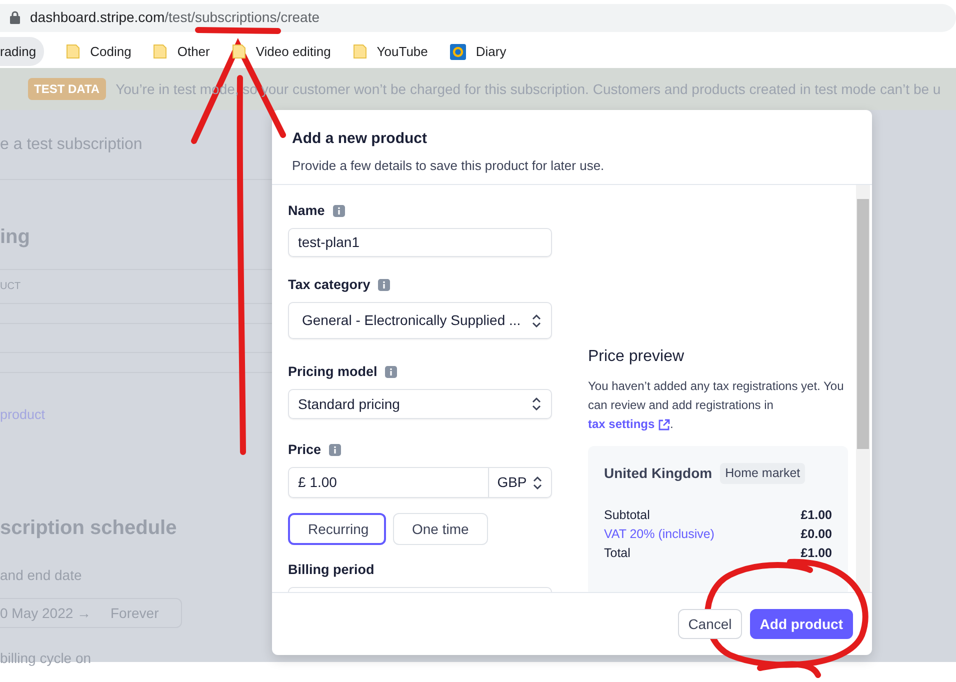 The width and height of the screenshot is (956, 682). What do you see at coordinates (389, 482) in the screenshot?
I see `price-field: £ 1.00` at bounding box center [389, 482].